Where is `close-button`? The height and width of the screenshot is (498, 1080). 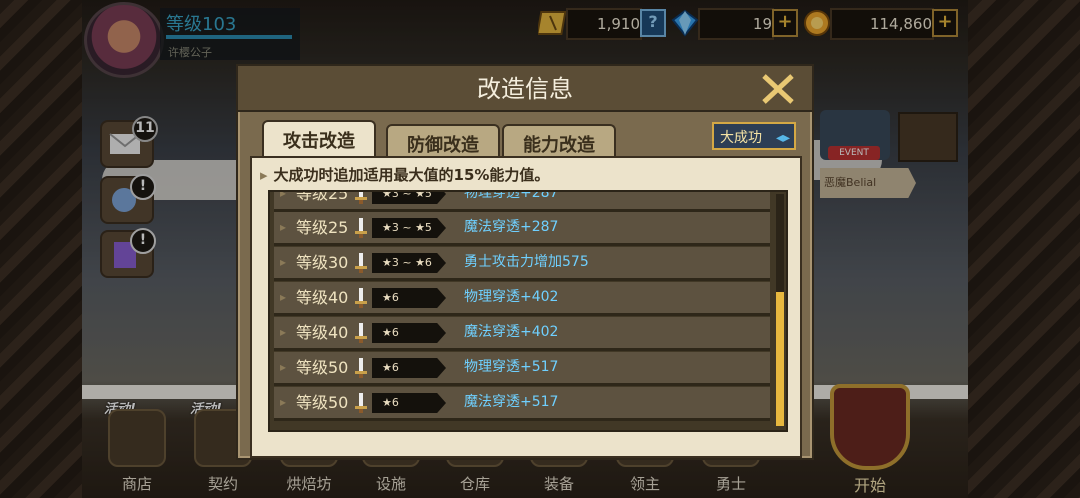
close-button is located at coordinates (778, 89).